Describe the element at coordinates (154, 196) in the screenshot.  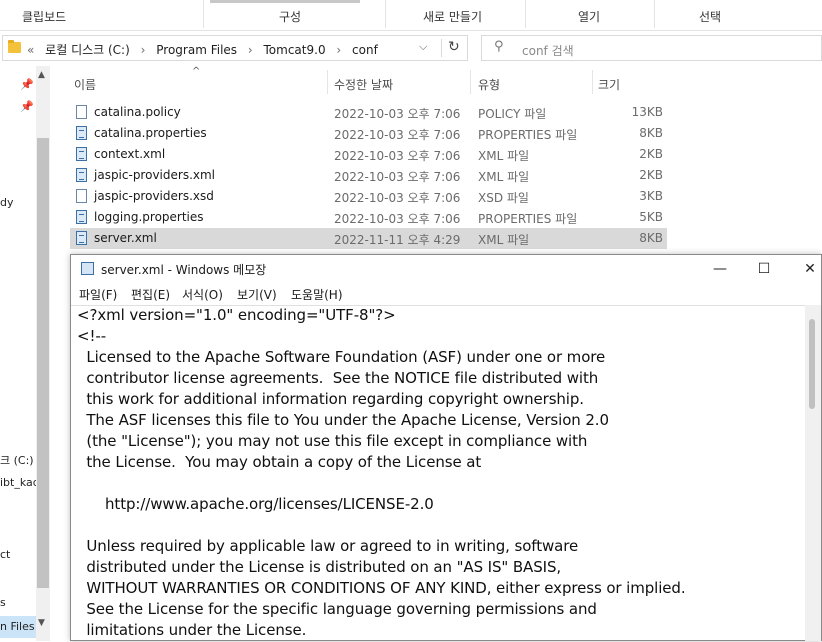
I see `file-name: jaspic-providers.xsd` at that location.